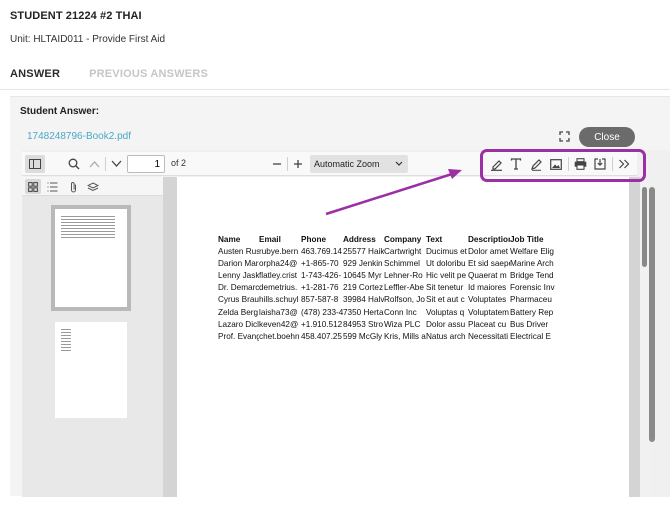 The width and height of the screenshot is (670, 513). What do you see at coordinates (531, 300) in the screenshot?
I see `table-cell: Pharmaceu` at bounding box center [531, 300].